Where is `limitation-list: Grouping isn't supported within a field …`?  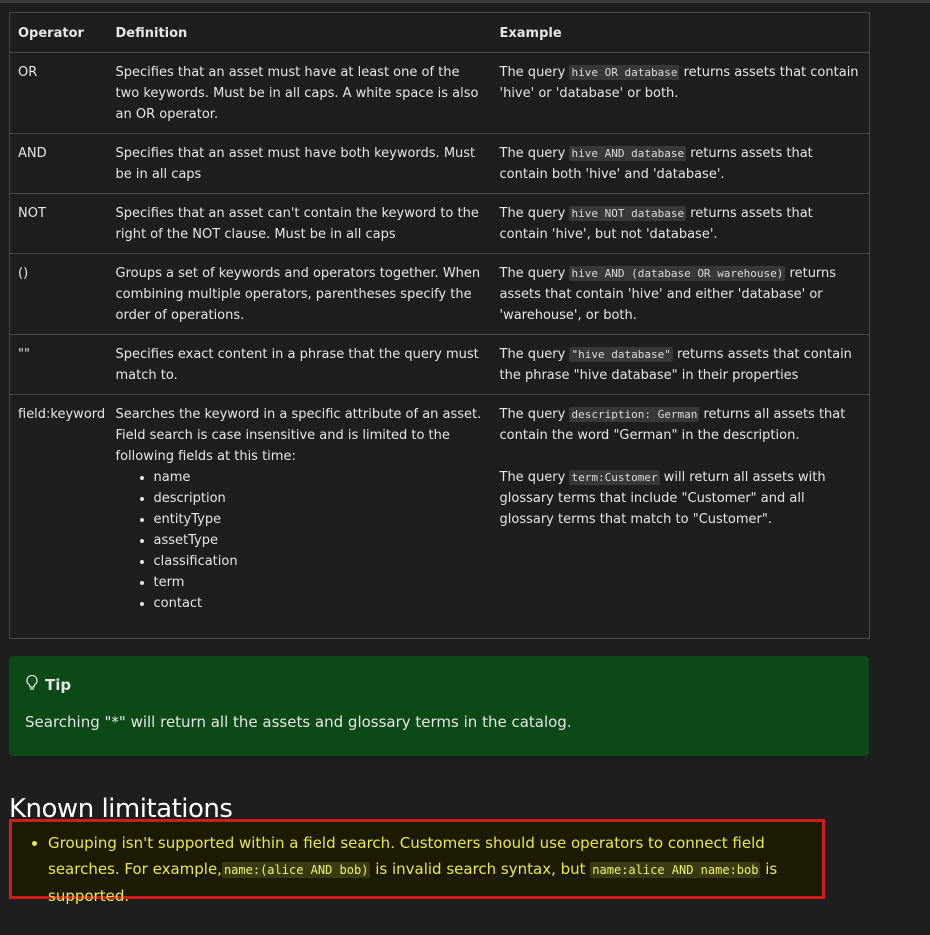
limitation-list: Grouping isn't supported within a field … is located at coordinates (417, 869).